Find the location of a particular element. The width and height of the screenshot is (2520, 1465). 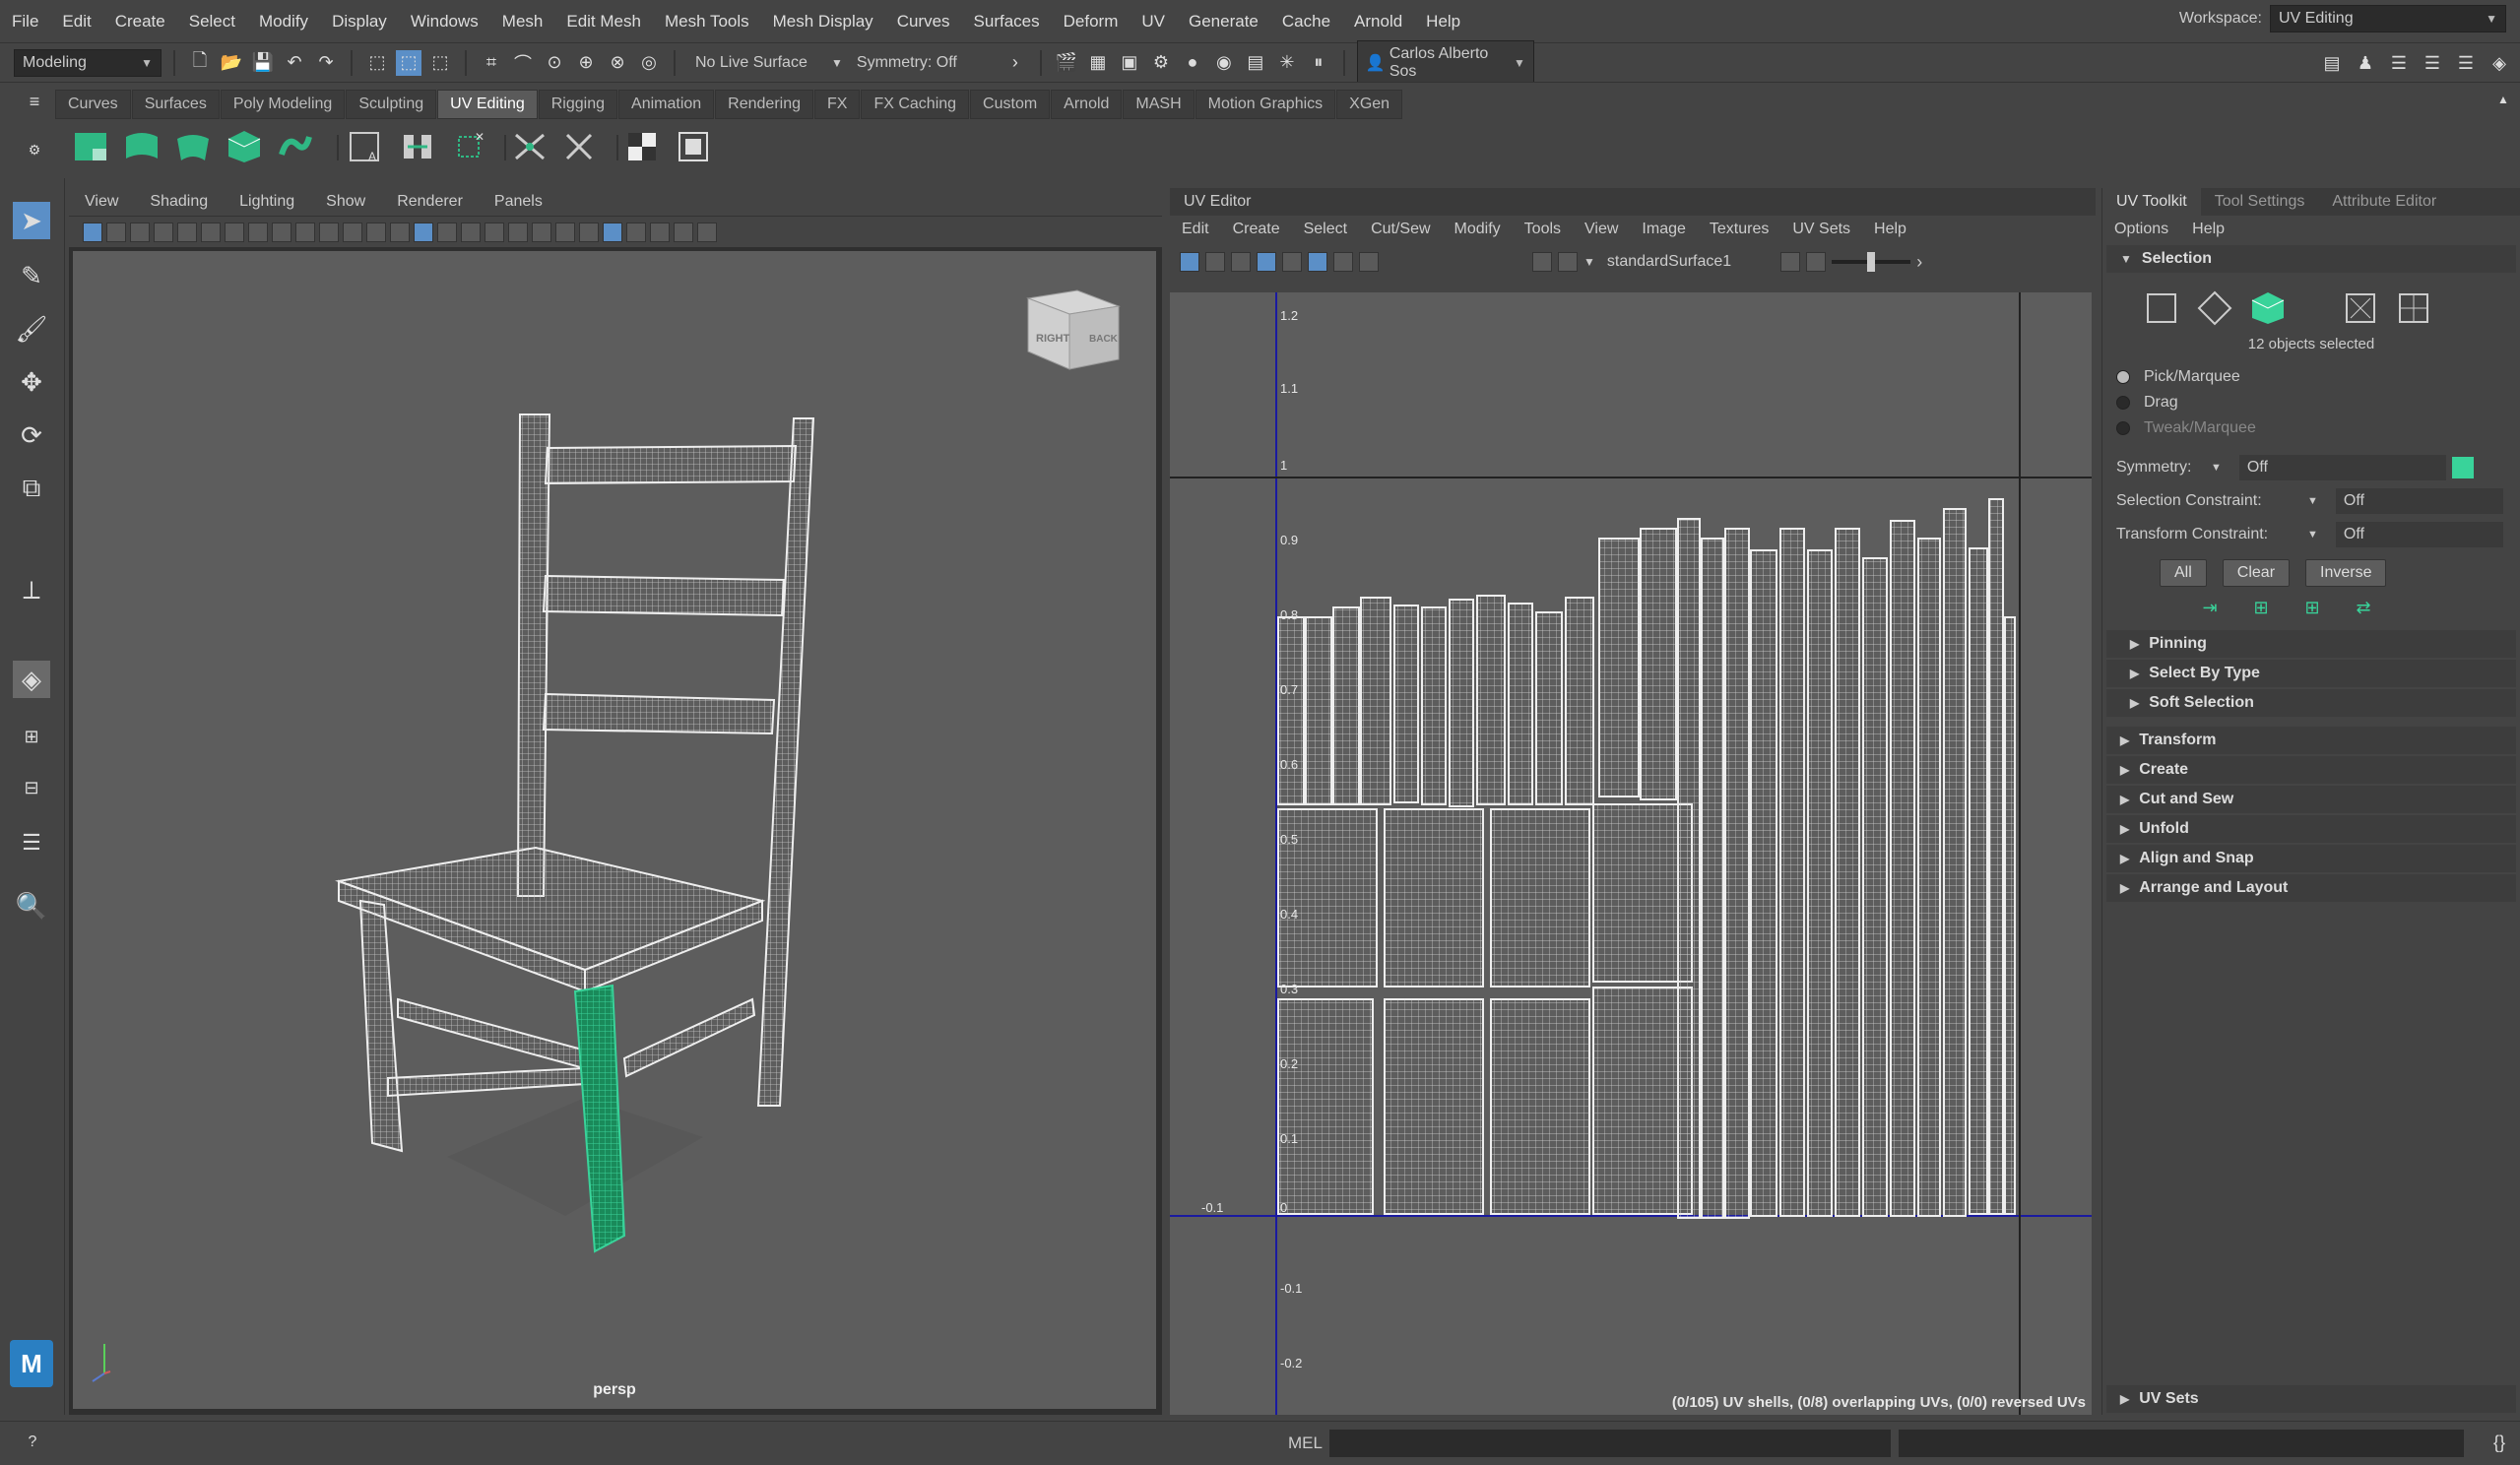

hypershade-icon: ● is located at coordinates (1192, 63).